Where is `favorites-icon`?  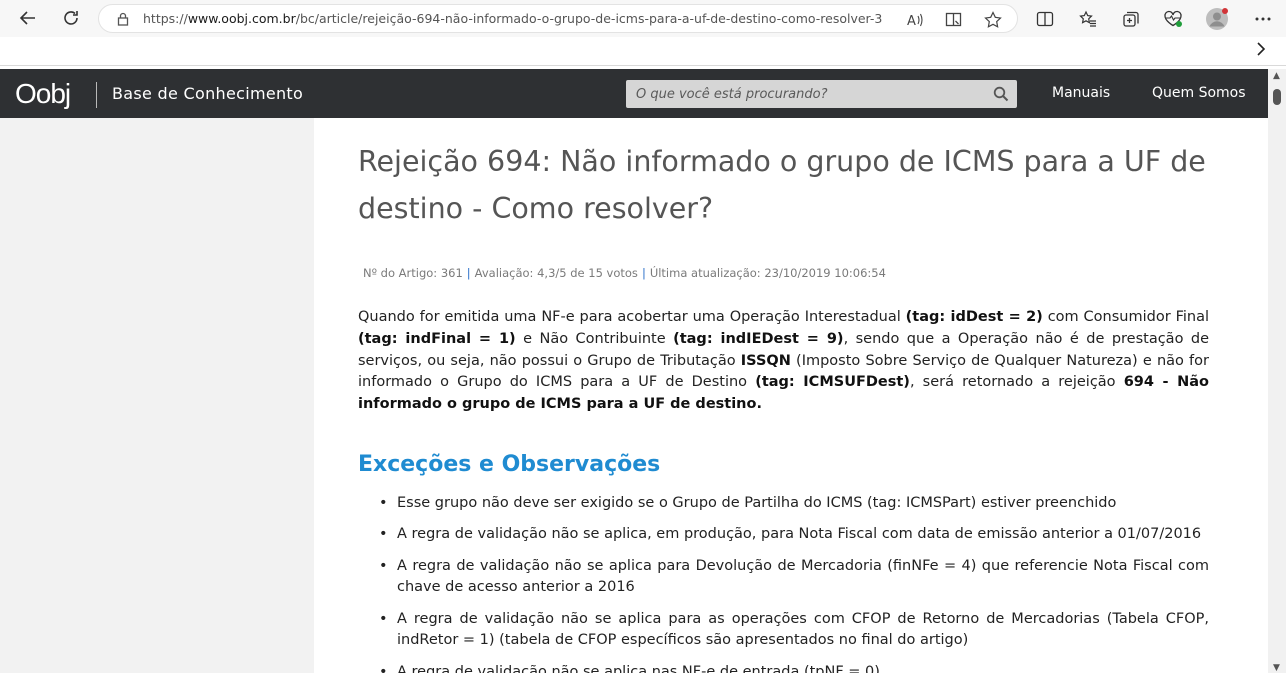 favorites-icon is located at coordinates (1088, 19).